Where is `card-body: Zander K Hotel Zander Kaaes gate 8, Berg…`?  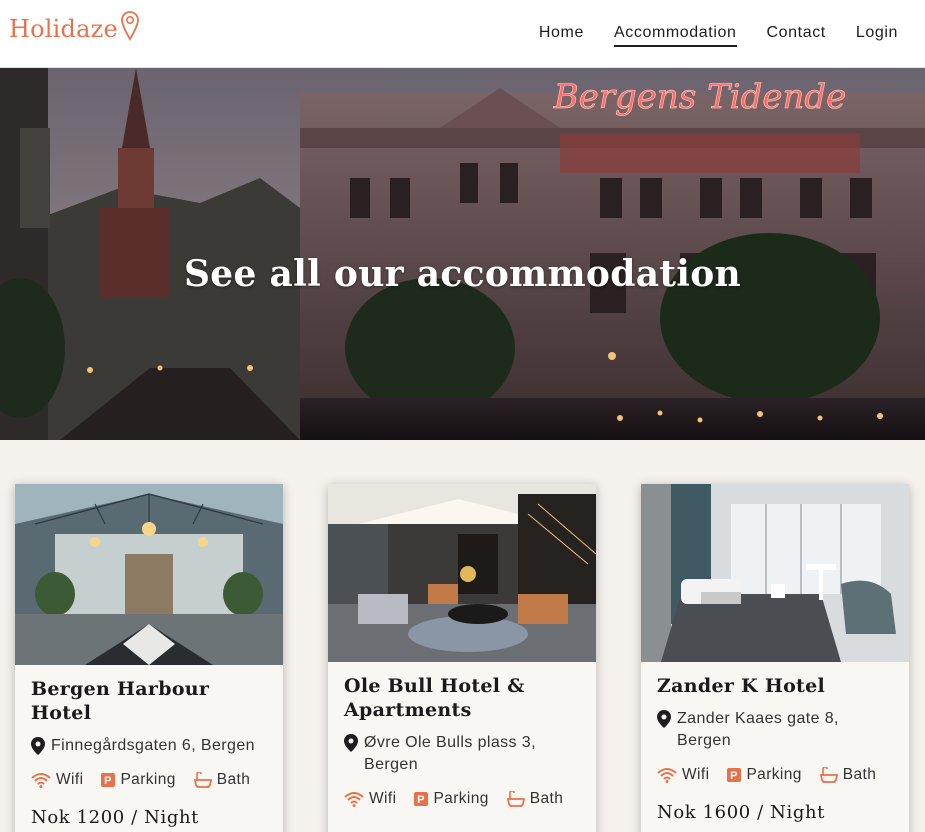
card-body: Zander K Hotel Zander Kaaes gate 8, Berg… is located at coordinates (775, 742).